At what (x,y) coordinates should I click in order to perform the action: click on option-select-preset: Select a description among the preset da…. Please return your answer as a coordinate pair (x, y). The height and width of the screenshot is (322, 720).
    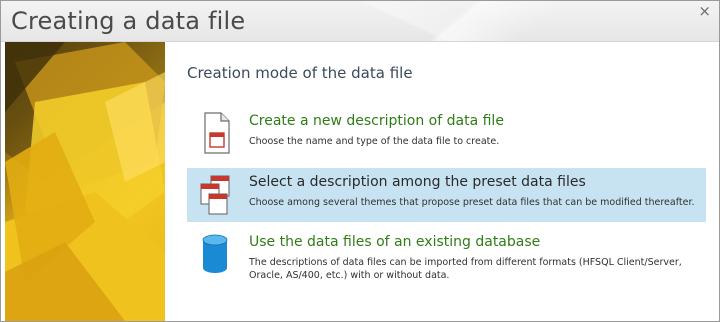
    Looking at the image, I should click on (446, 195).